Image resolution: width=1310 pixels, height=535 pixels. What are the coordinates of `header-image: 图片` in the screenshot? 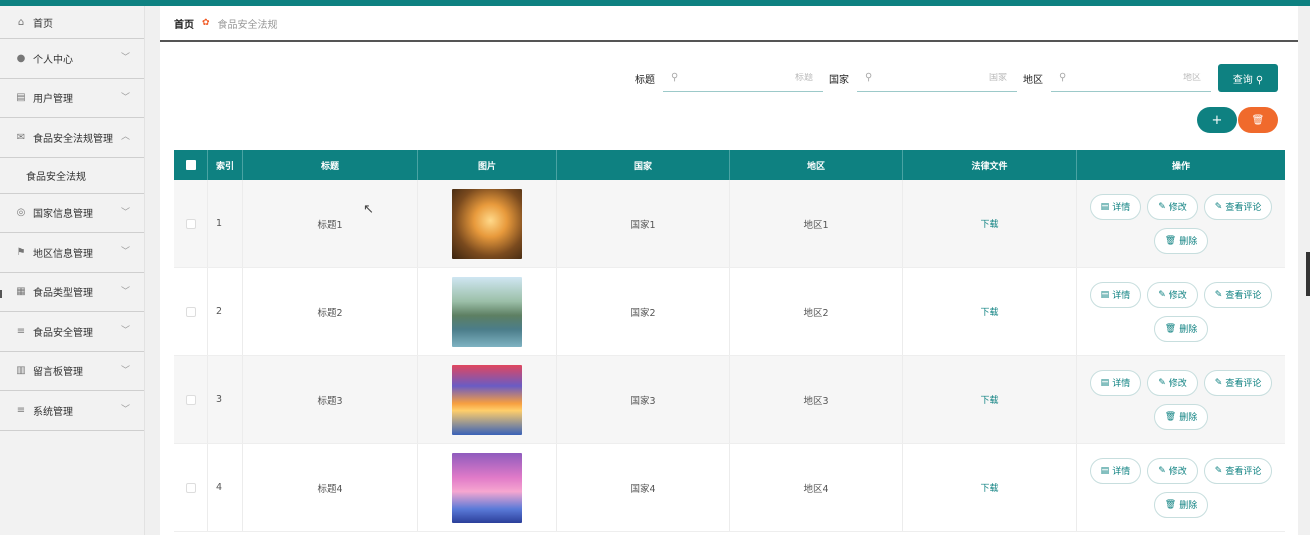 It's located at (487, 165).